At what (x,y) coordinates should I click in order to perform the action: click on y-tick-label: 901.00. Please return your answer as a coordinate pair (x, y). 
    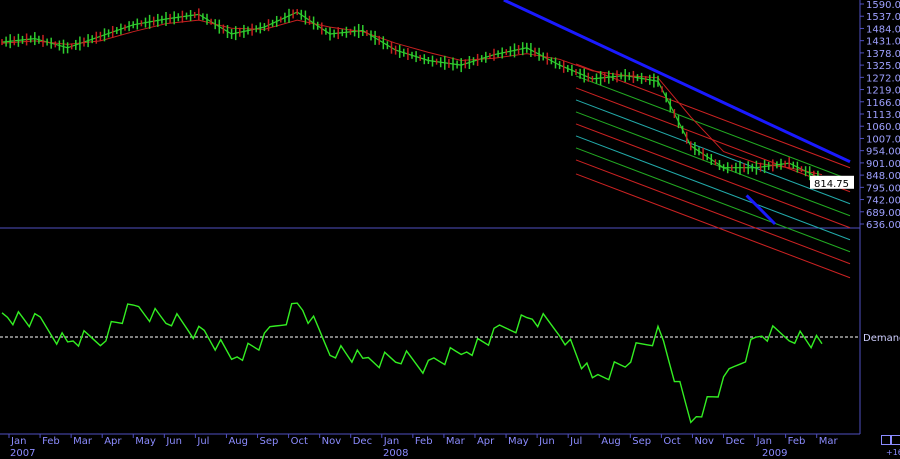
    Looking at the image, I should click on (883, 164).